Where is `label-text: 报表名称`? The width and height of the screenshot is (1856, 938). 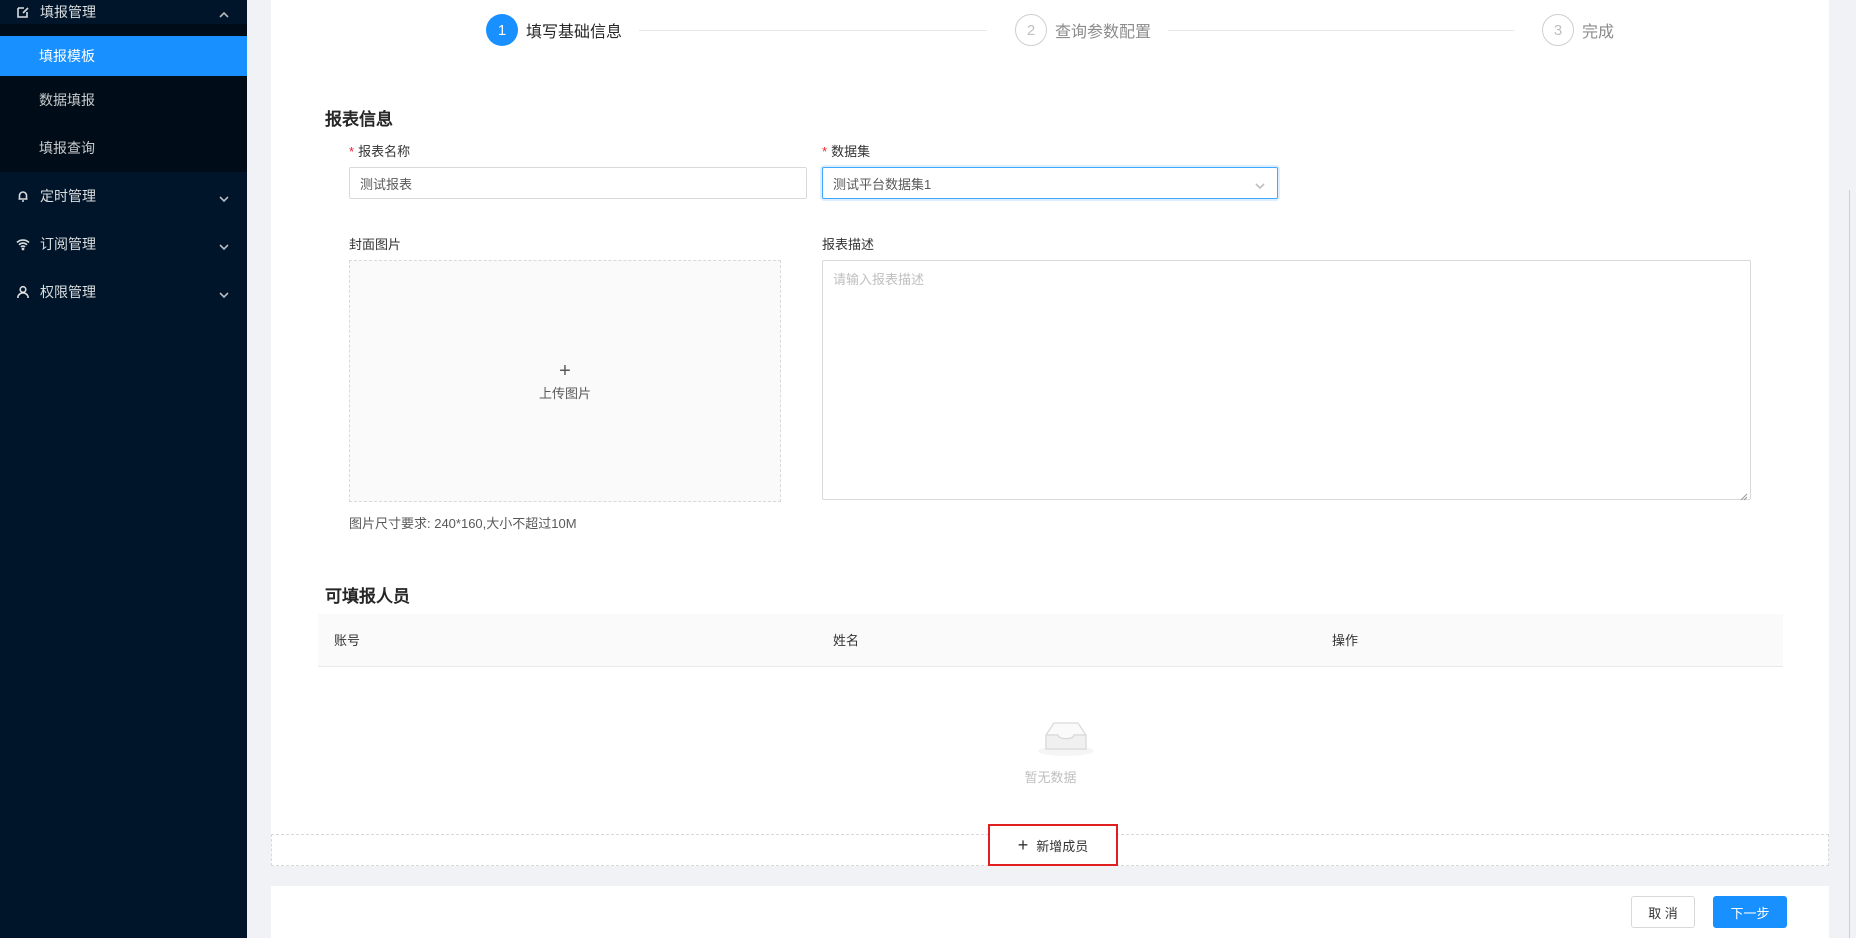
label-text: 报表名称 is located at coordinates (384, 151).